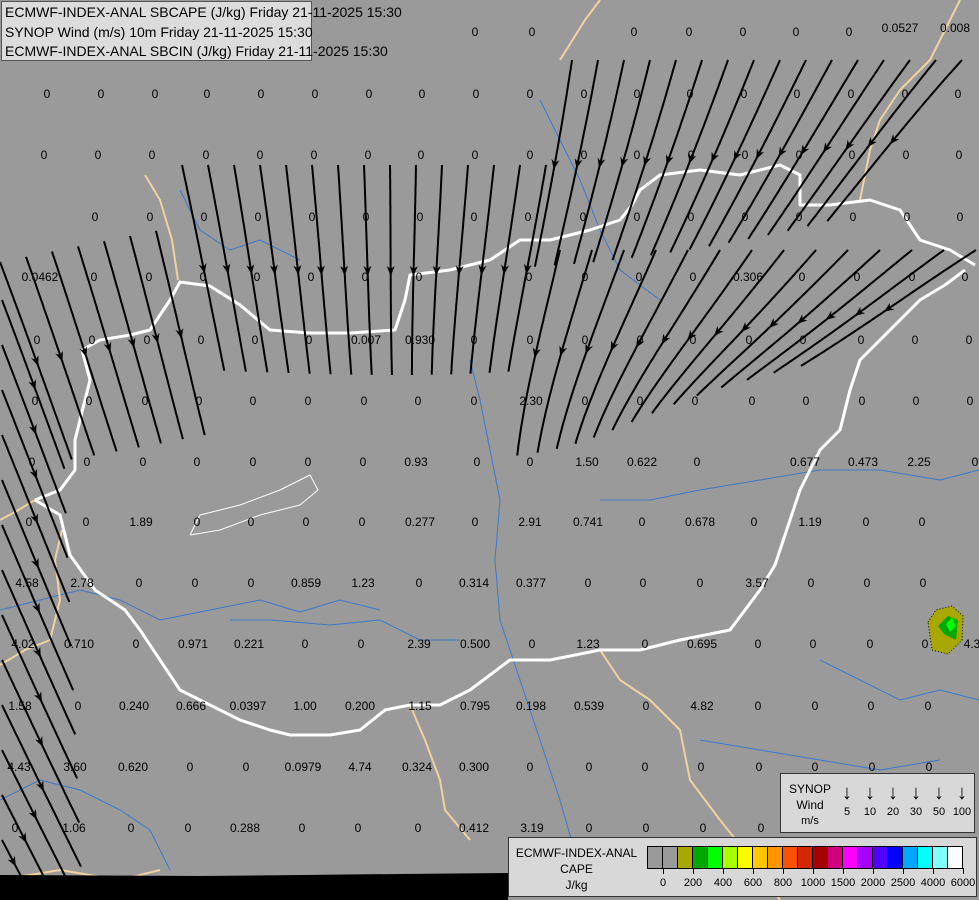 Image resolution: width=979 pixels, height=900 pixels. What do you see at coordinates (962, 793) in the screenshot?
I see `down-arrow-icon: ↓` at bounding box center [962, 793].